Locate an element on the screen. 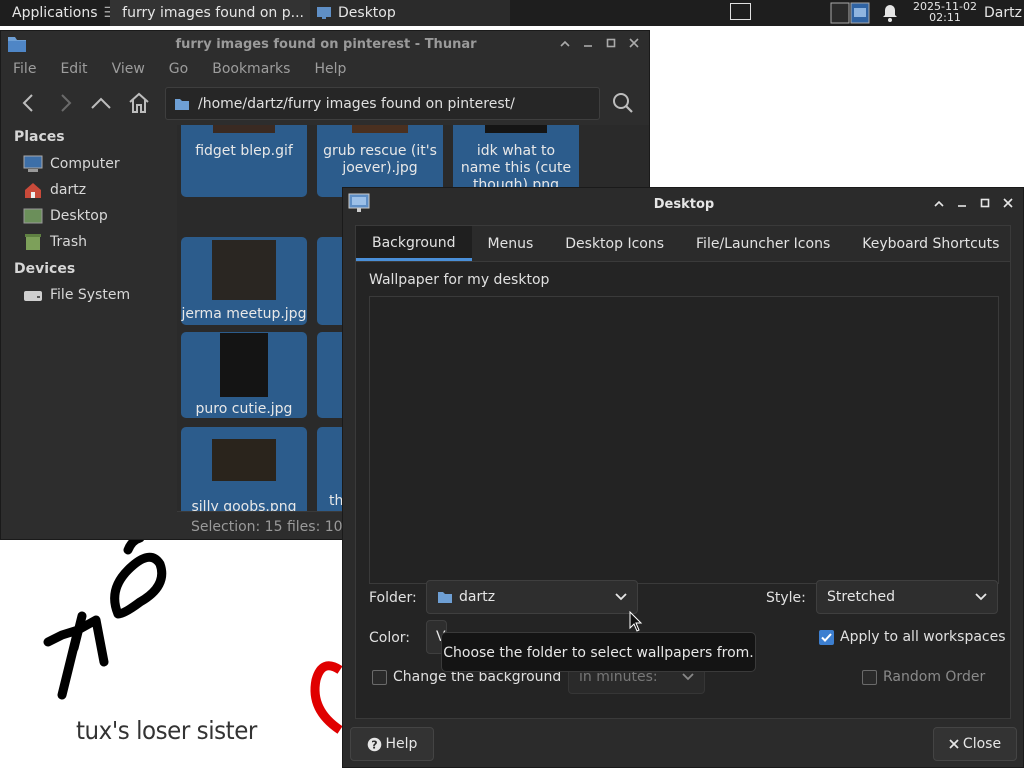 The height and width of the screenshot is (768, 1024). heart-doodle is located at coordinates (326, 697).